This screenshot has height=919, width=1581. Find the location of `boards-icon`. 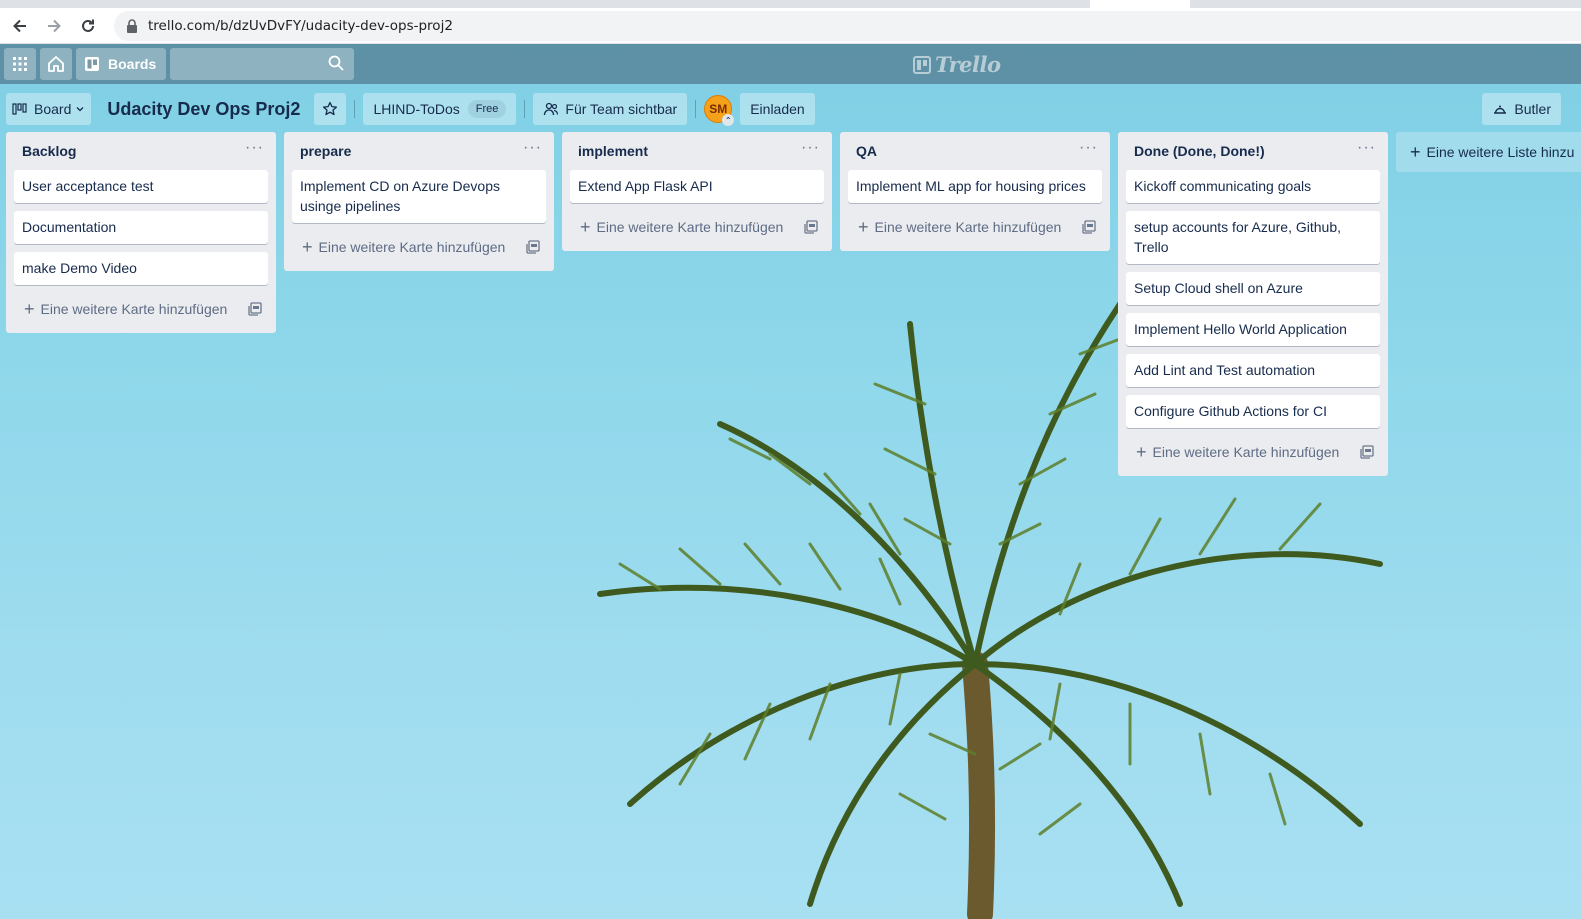

boards-icon is located at coordinates (92, 64).